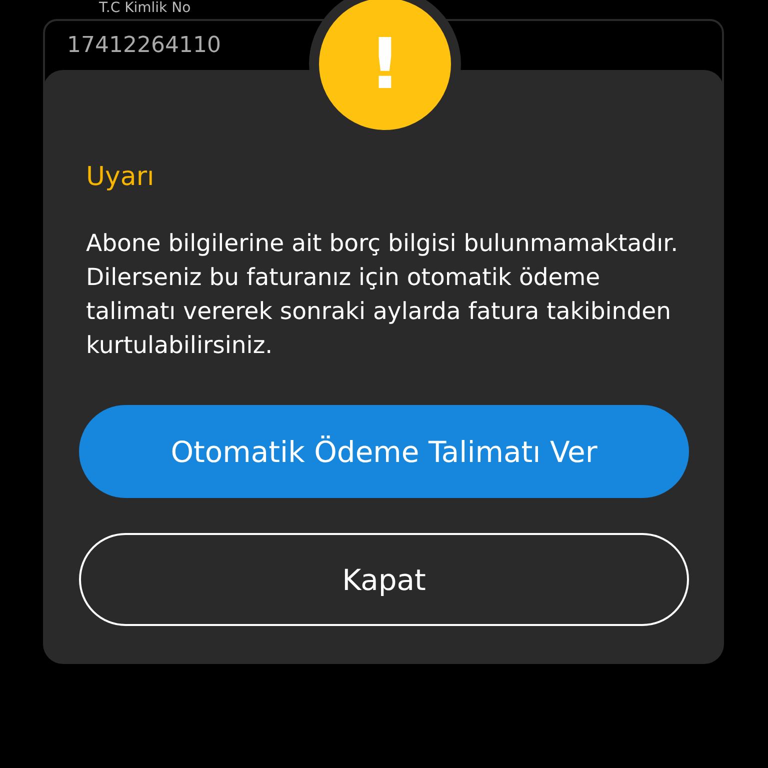  What do you see at coordinates (120, 177) in the screenshot?
I see `dialog-title: Uyarı` at bounding box center [120, 177].